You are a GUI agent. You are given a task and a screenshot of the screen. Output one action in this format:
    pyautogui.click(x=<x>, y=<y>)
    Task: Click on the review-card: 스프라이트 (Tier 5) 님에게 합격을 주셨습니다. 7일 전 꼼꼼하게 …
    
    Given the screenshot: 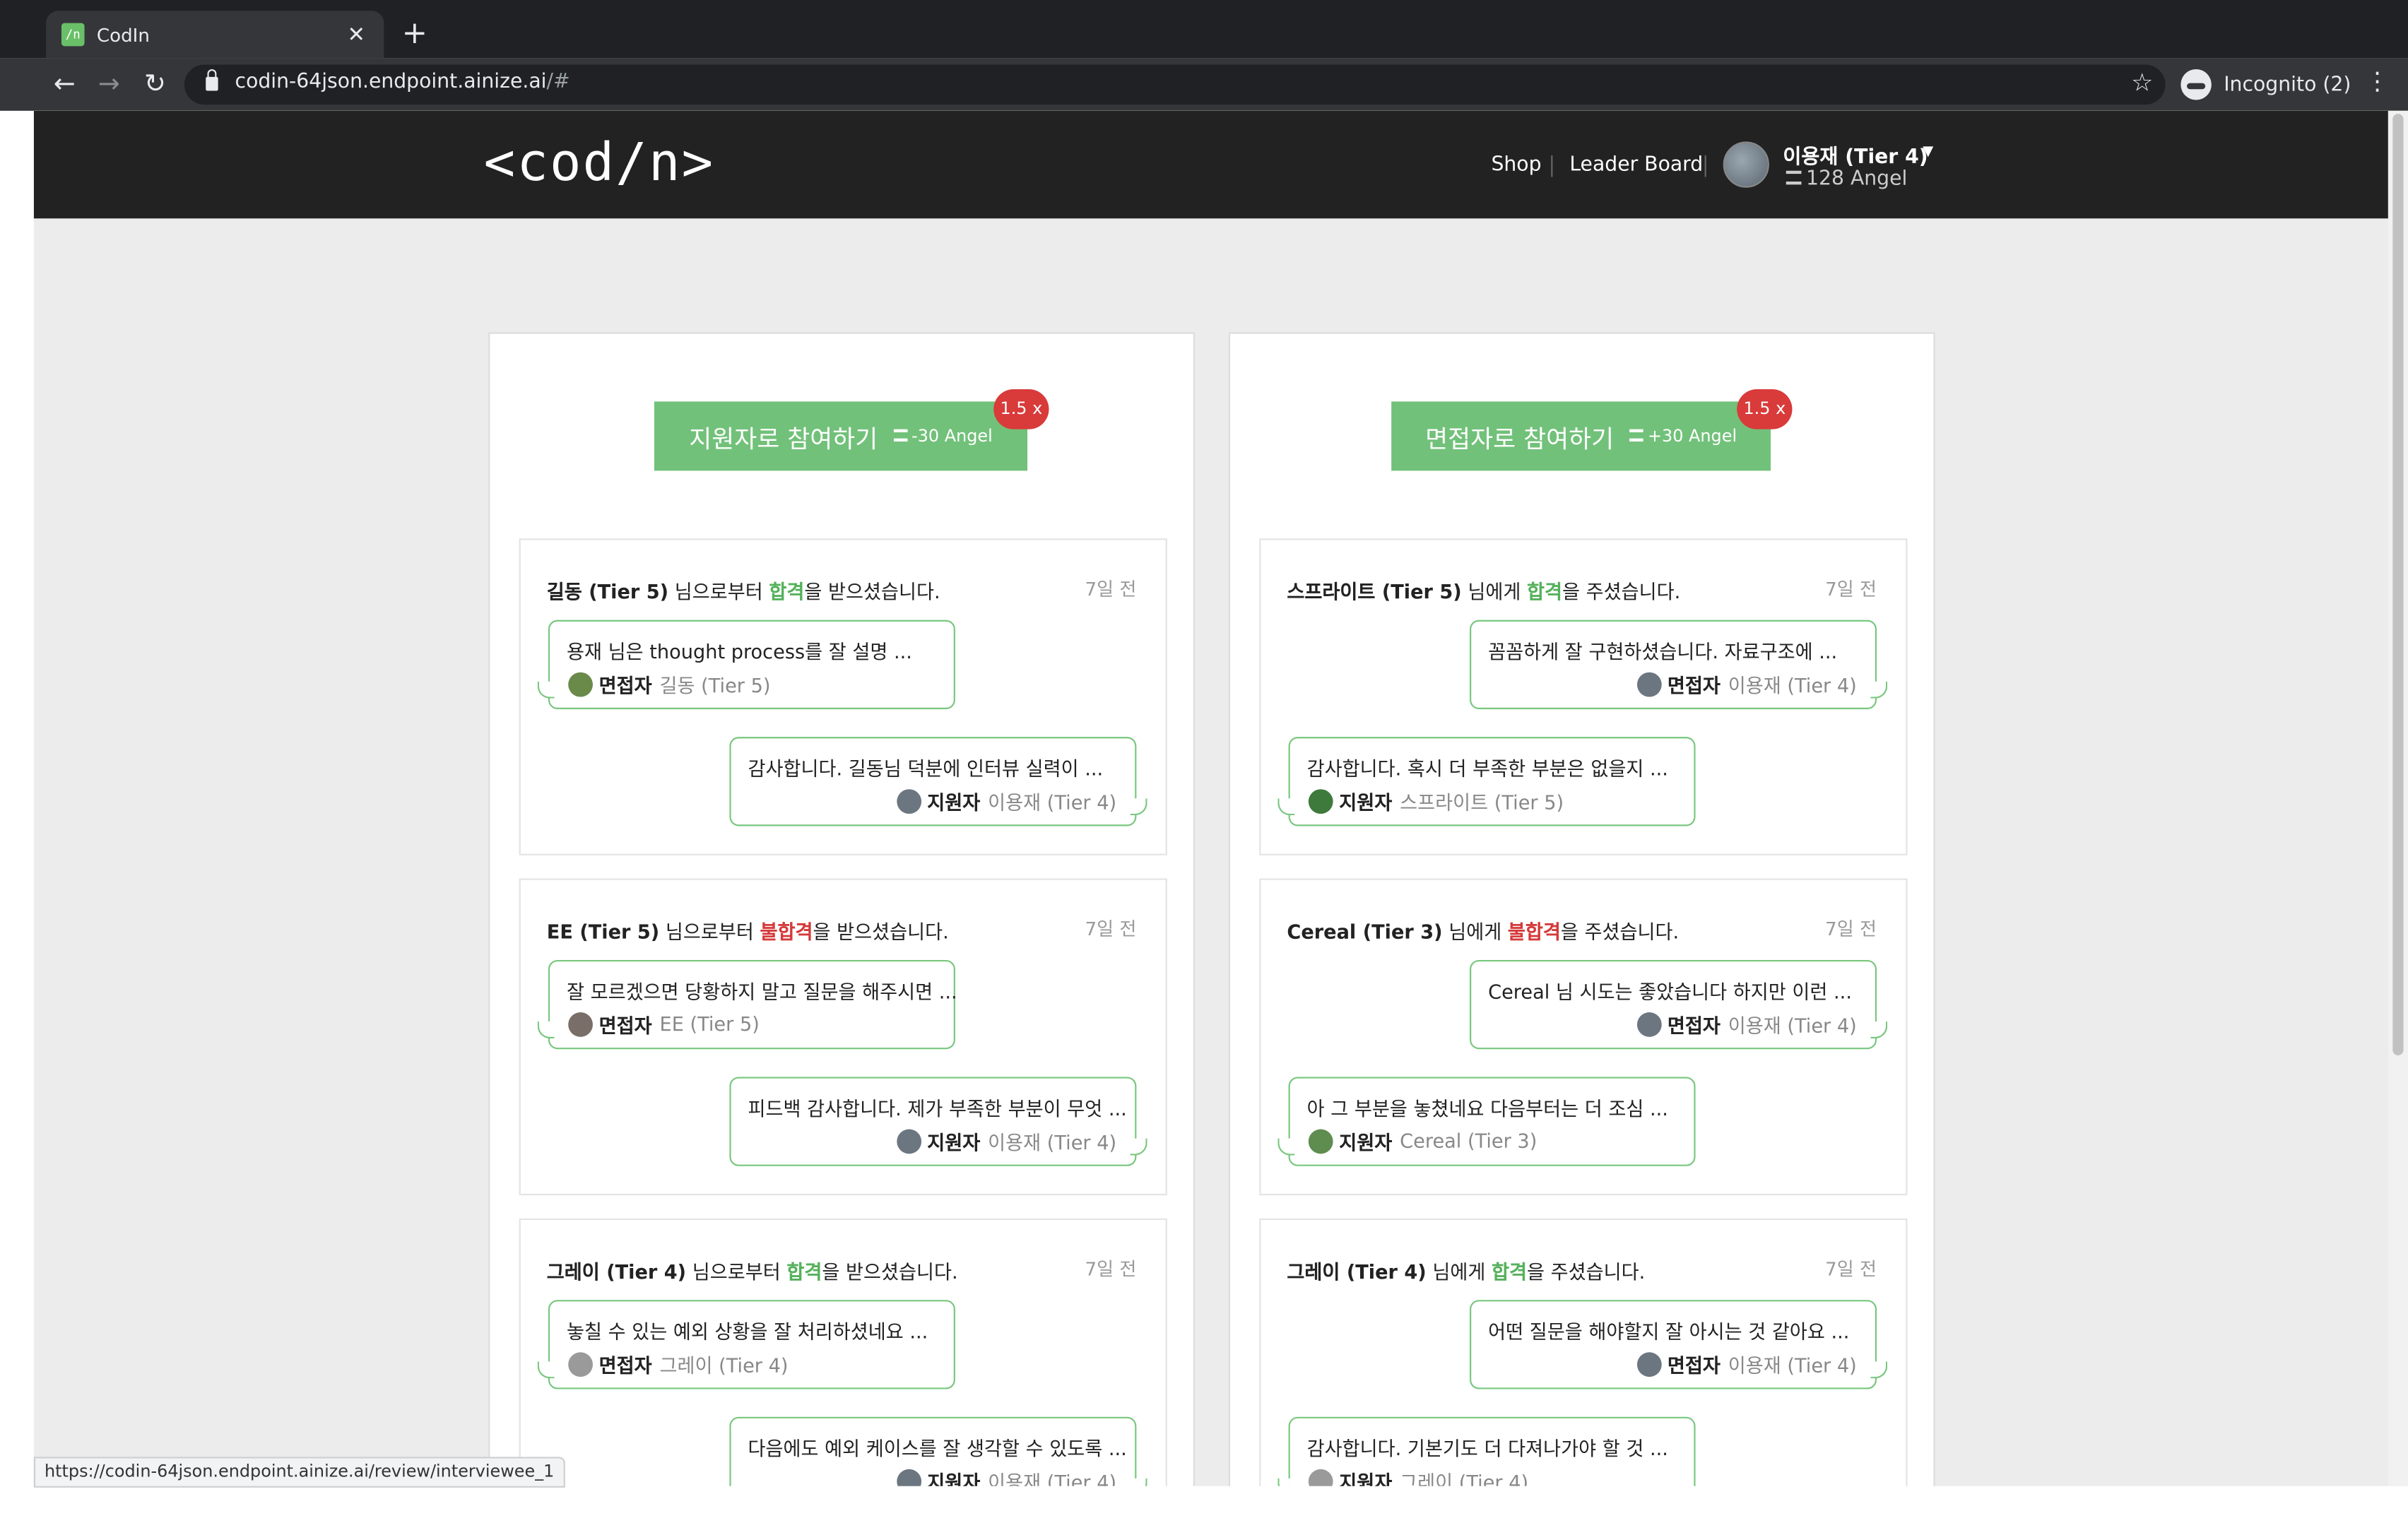 What is the action you would take?
    pyautogui.click(x=1583, y=696)
    